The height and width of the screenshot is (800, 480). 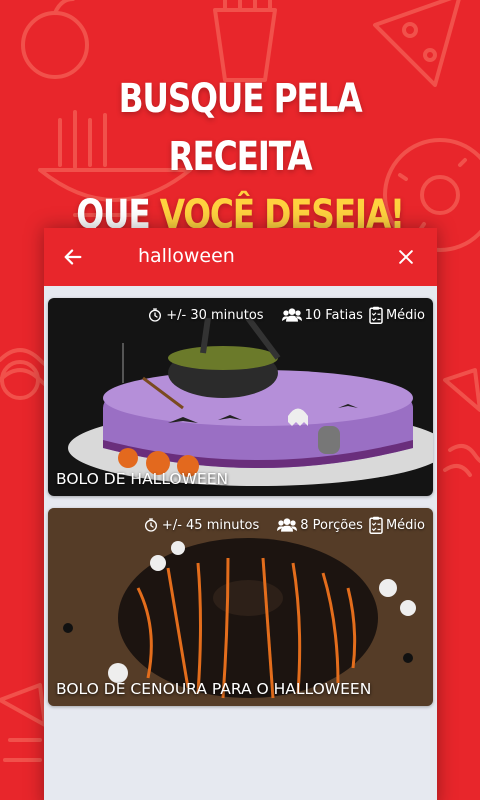 I want to click on apple-doodle, so click(x=55, y=45).